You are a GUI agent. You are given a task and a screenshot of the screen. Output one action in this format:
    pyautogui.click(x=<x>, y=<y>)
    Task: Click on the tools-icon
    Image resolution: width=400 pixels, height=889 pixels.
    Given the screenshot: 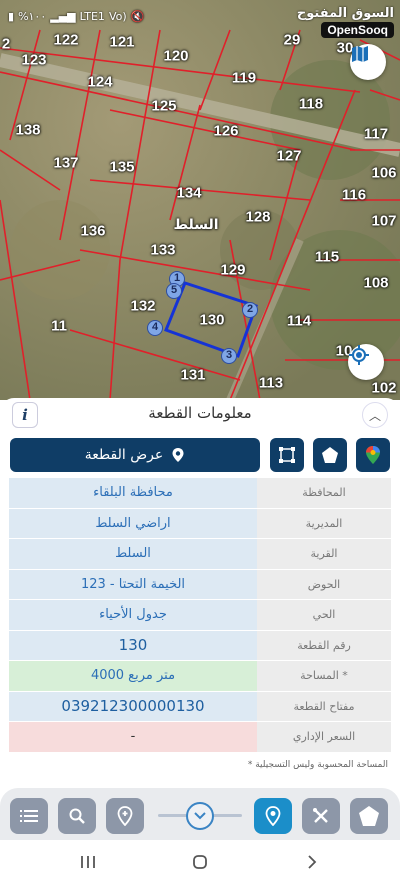 What is the action you would take?
    pyautogui.click(x=320, y=815)
    